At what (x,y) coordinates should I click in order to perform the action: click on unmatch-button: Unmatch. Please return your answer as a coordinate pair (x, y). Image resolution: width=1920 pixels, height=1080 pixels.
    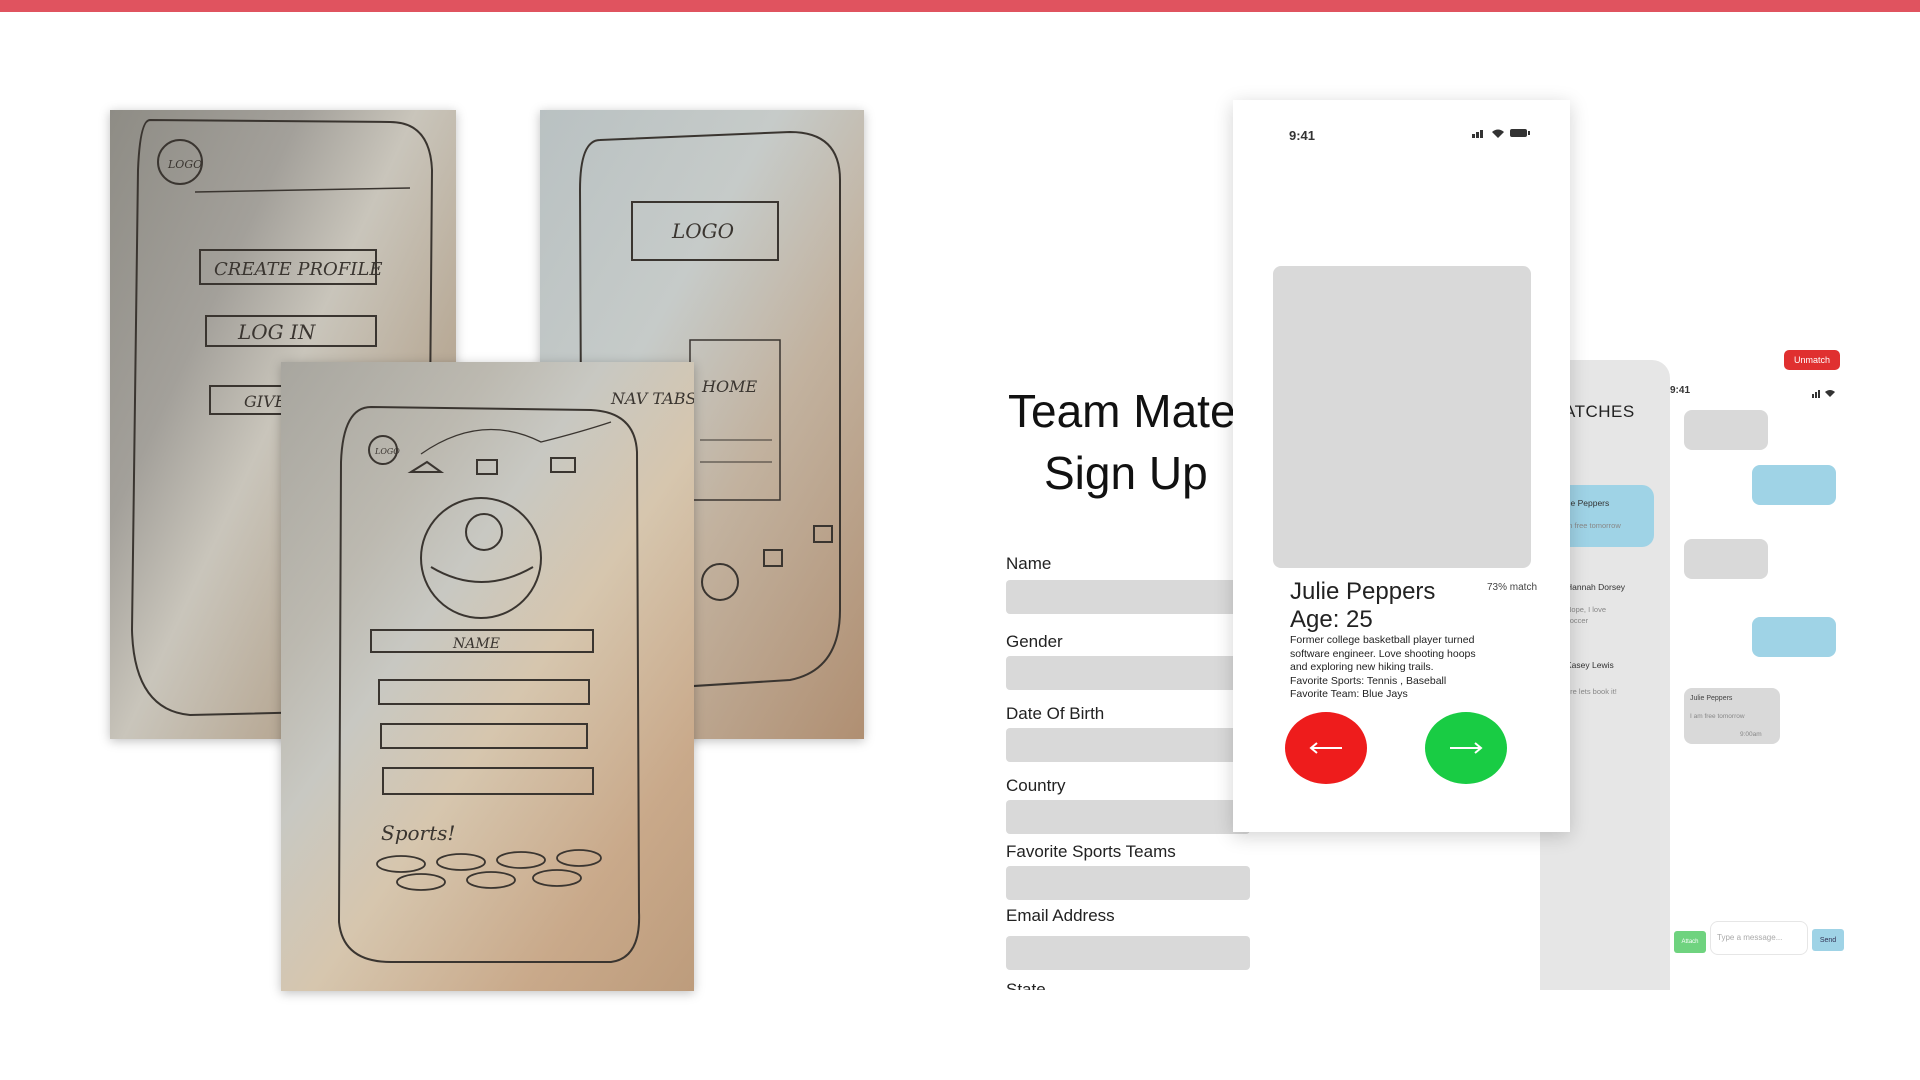
    Looking at the image, I should click on (1812, 360).